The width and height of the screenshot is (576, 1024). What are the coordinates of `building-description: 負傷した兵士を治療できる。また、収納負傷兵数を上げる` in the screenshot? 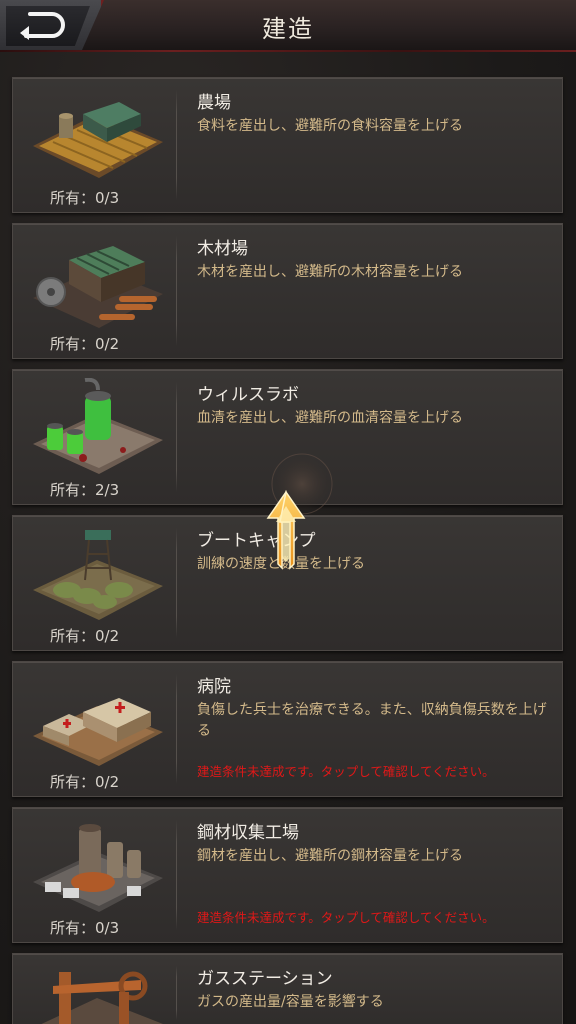 It's located at (372, 720).